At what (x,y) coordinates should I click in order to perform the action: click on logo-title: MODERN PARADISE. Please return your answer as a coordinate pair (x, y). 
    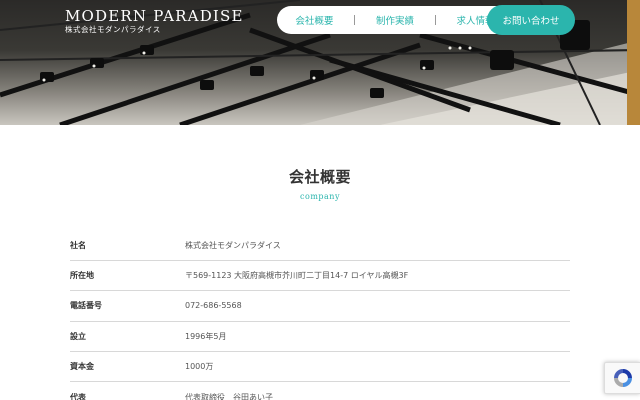
    Looking at the image, I should click on (154, 16).